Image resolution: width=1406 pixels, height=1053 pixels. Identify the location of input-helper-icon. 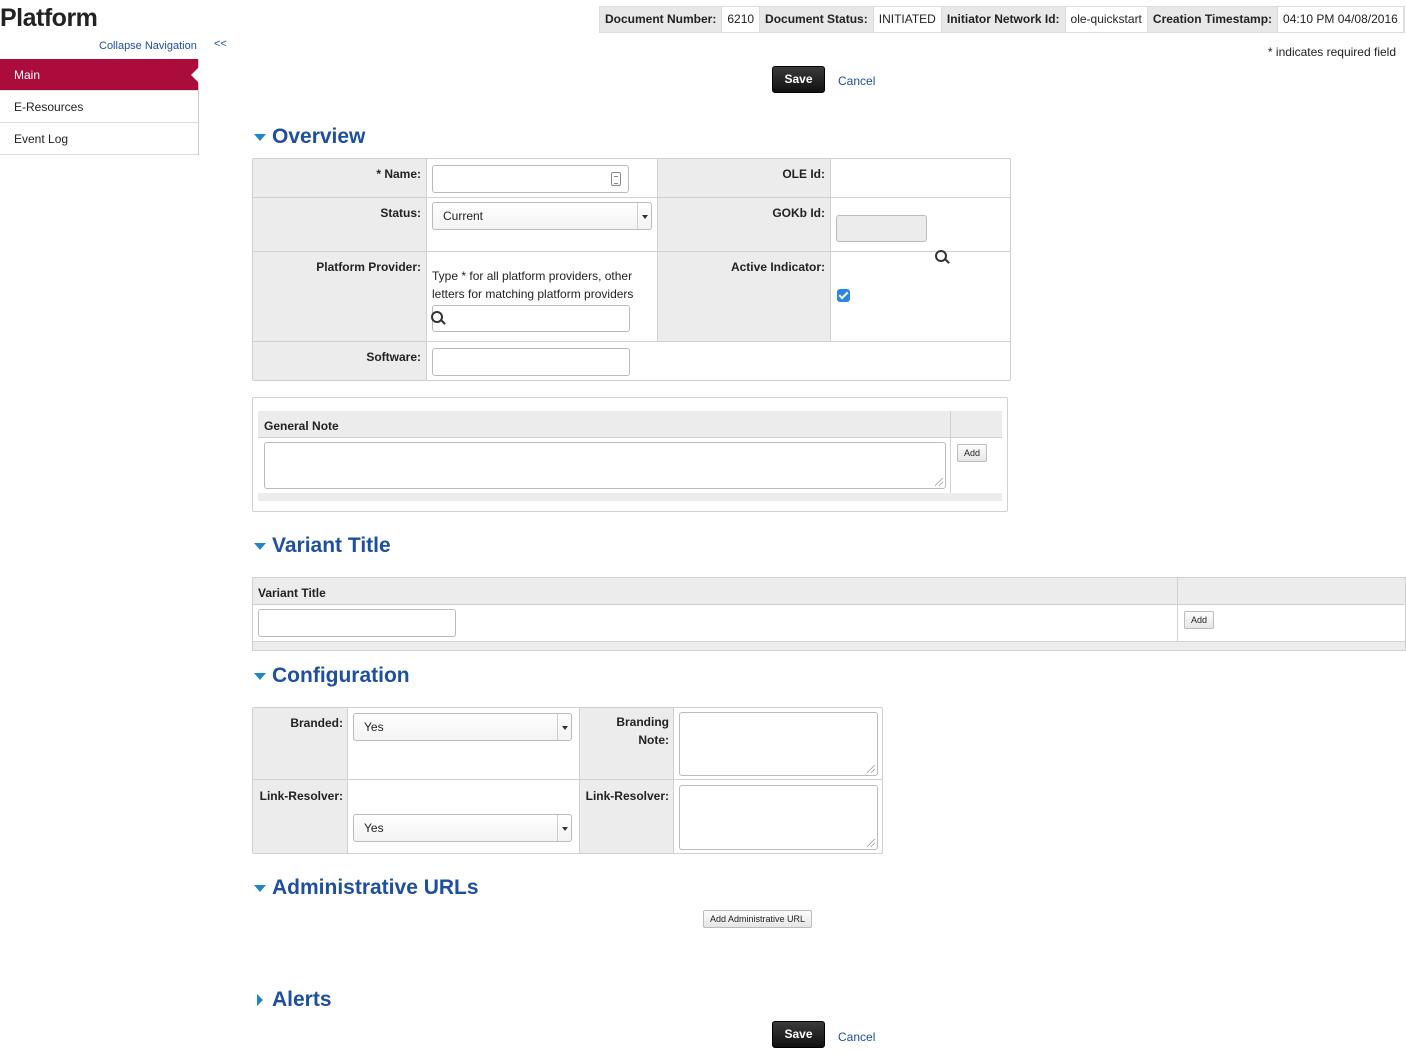
(616, 179).